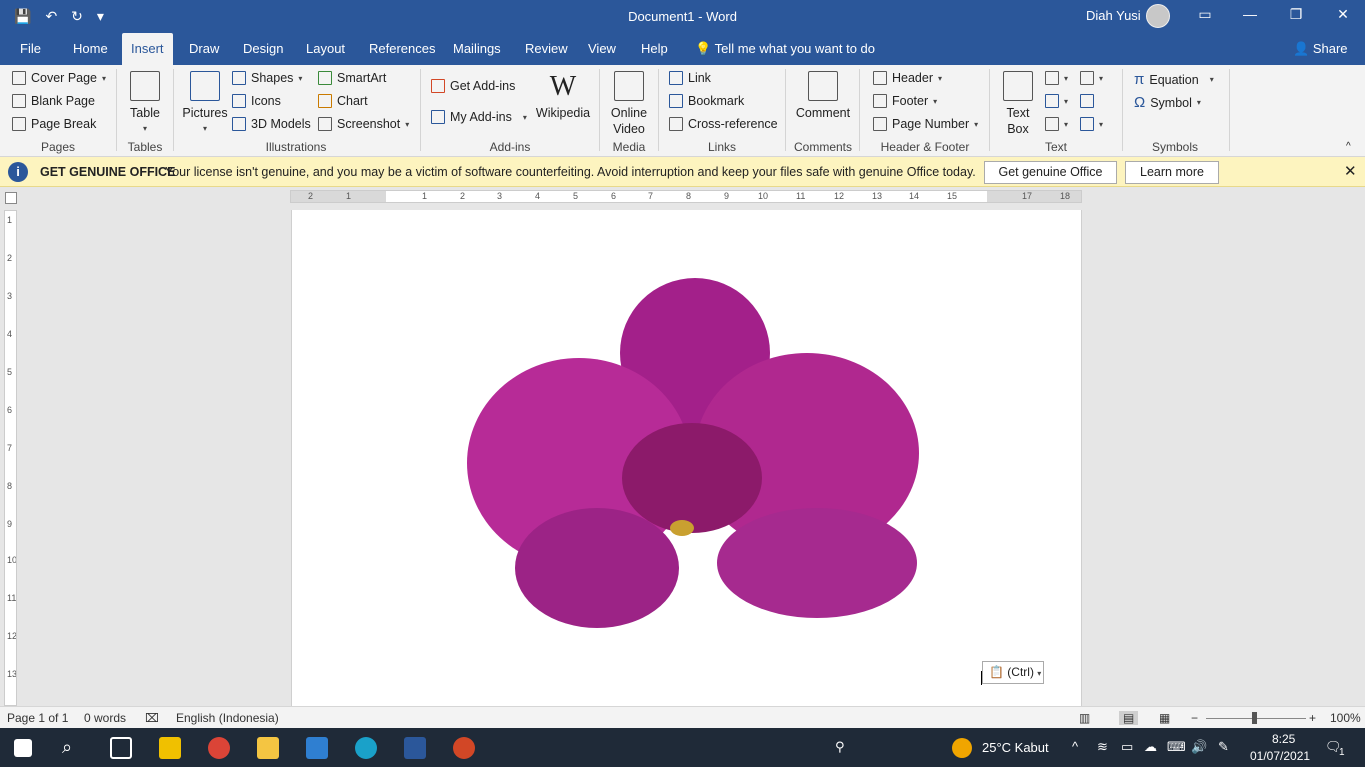 This screenshot has height=767, width=1365. Describe the element at coordinates (464, 748) in the screenshot. I see `powerpoint-icon` at that location.